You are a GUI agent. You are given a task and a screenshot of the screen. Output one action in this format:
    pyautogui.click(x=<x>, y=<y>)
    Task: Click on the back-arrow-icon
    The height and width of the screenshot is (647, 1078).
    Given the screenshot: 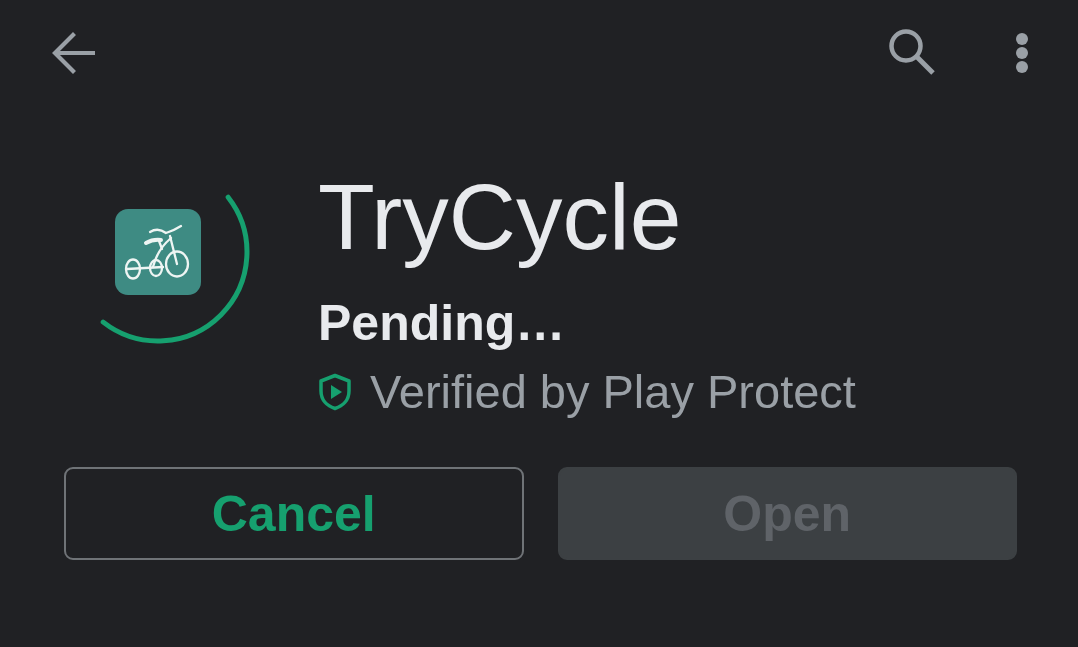 What is the action you would take?
    pyautogui.click(x=73, y=53)
    